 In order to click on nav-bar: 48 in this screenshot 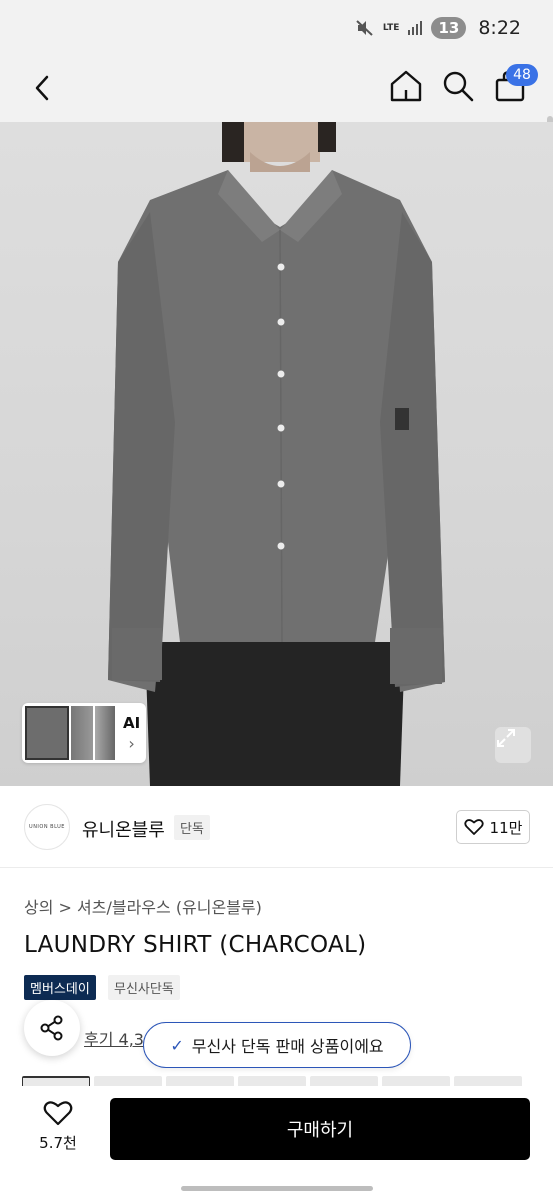, I will do `click(276, 115)`.